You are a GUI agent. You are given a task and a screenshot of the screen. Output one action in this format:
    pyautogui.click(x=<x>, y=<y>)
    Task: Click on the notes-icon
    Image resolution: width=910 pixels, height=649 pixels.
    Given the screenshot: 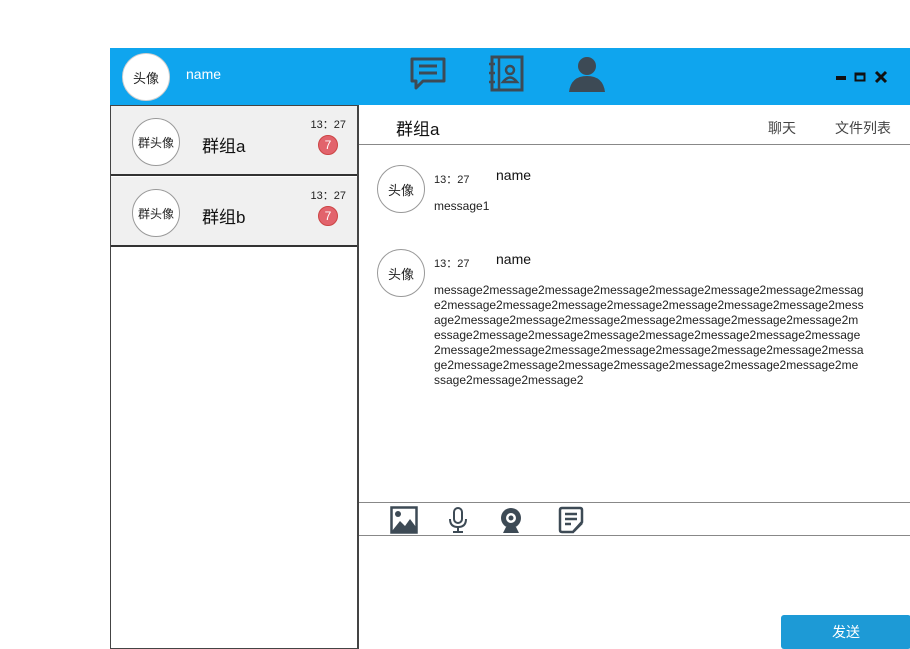 What is the action you would take?
    pyautogui.click(x=571, y=520)
    